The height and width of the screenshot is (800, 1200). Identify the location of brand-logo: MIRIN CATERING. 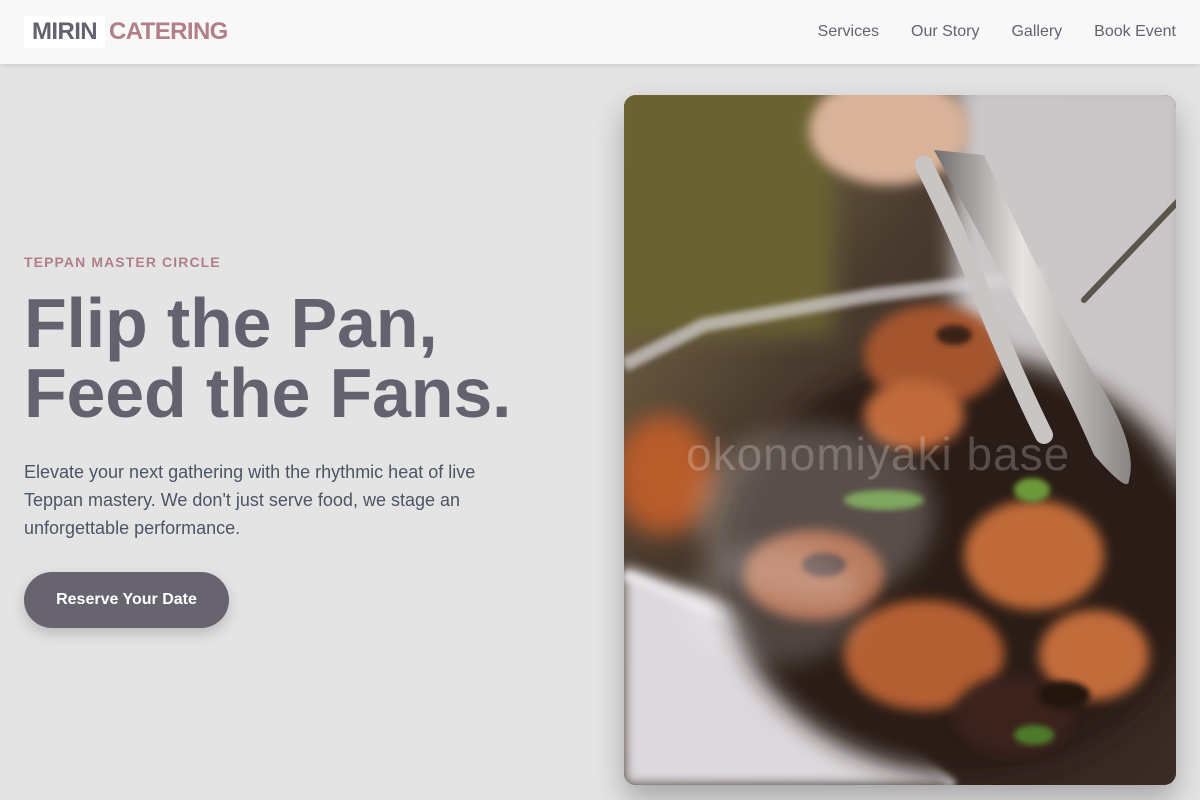
(126, 32).